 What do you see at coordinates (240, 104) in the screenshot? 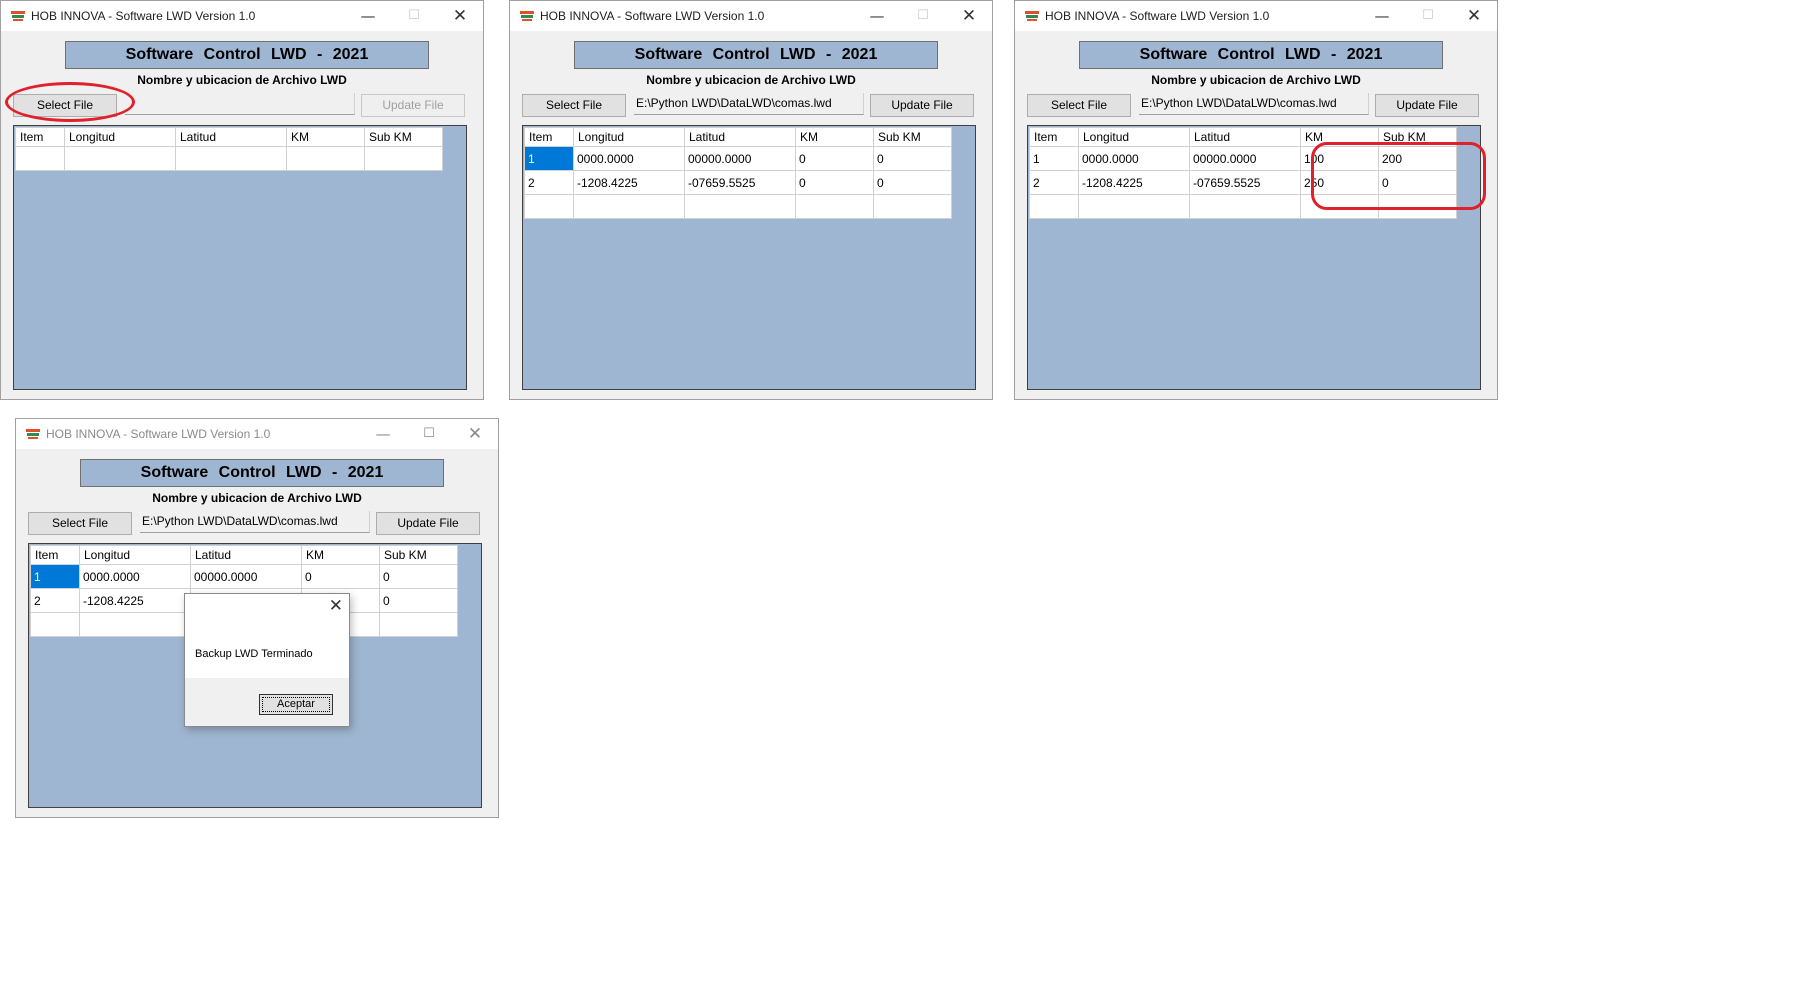
I see `file-path-field` at bounding box center [240, 104].